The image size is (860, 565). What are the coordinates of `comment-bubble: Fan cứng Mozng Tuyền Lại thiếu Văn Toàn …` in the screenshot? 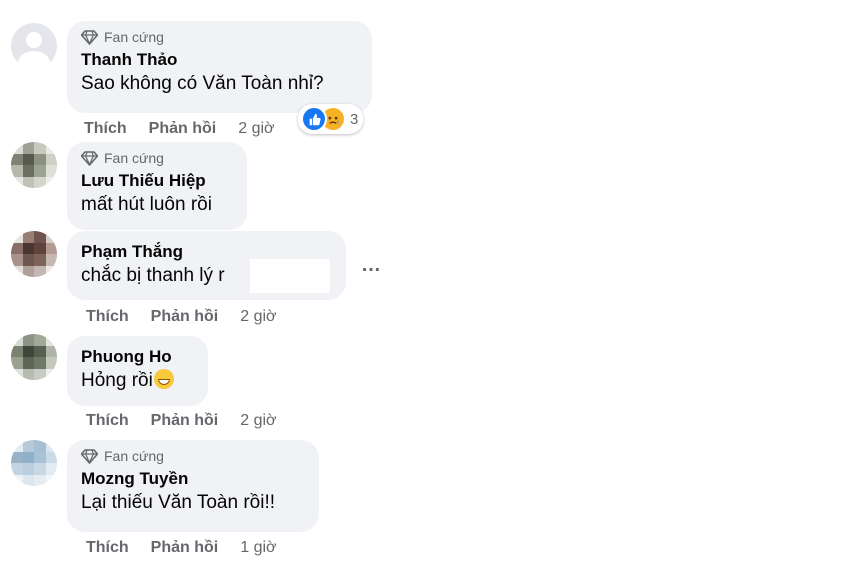 It's located at (193, 486).